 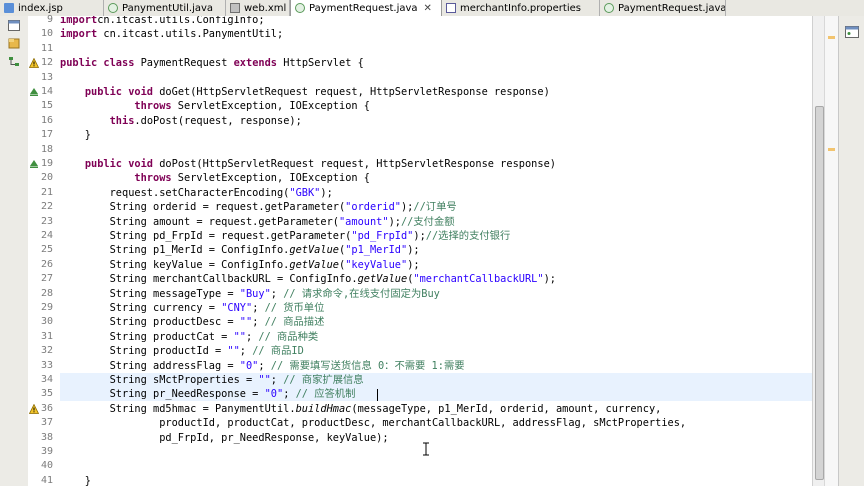 What do you see at coordinates (150, 365) in the screenshot?
I see `code-text: String addressFlag =` at bounding box center [150, 365].